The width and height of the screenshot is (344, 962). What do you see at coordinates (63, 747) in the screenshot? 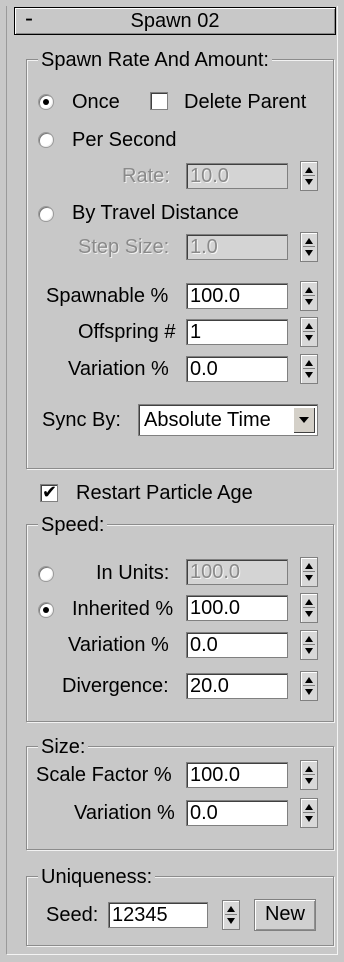
I see `size-legend: Size:` at bounding box center [63, 747].